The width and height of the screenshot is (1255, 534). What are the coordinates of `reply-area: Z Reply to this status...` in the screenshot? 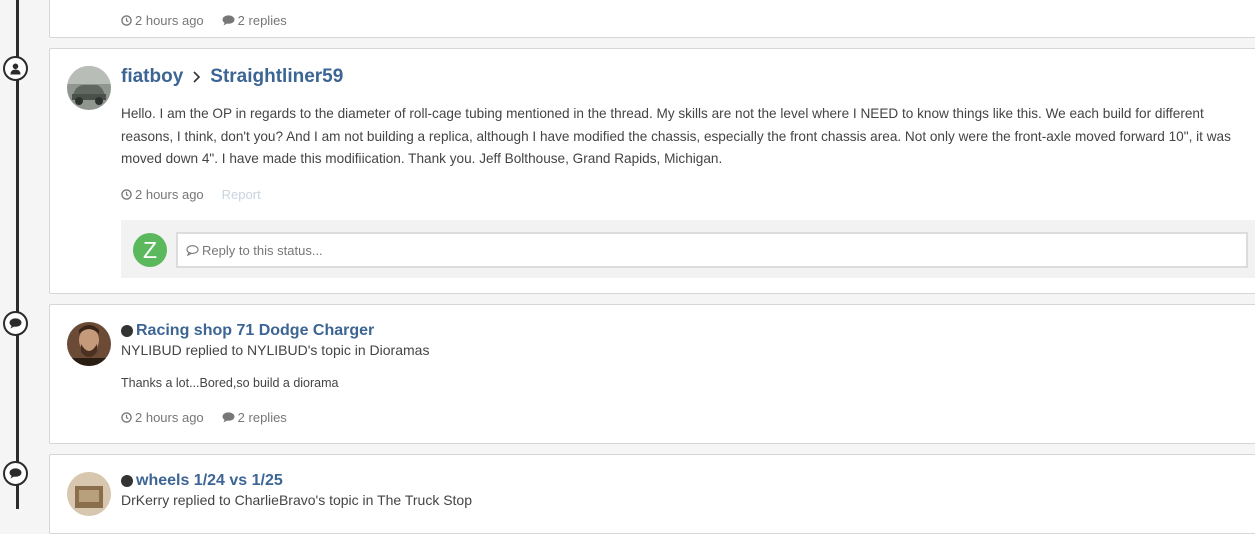 It's located at (688, 249).